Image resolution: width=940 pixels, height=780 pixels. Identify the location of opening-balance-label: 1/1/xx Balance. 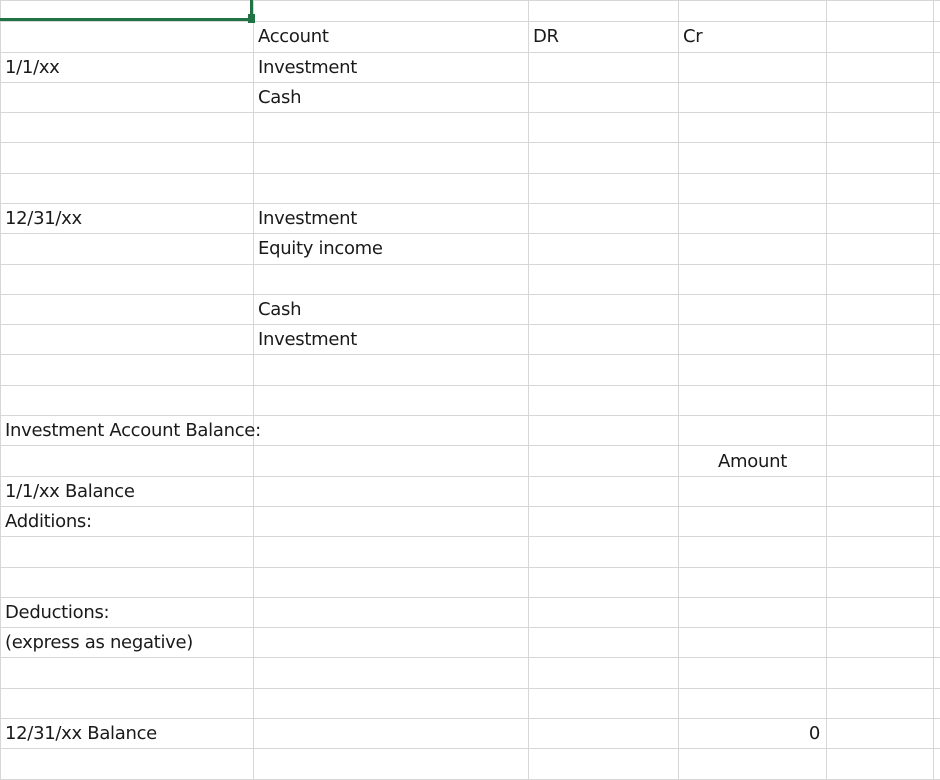
(127, 491).